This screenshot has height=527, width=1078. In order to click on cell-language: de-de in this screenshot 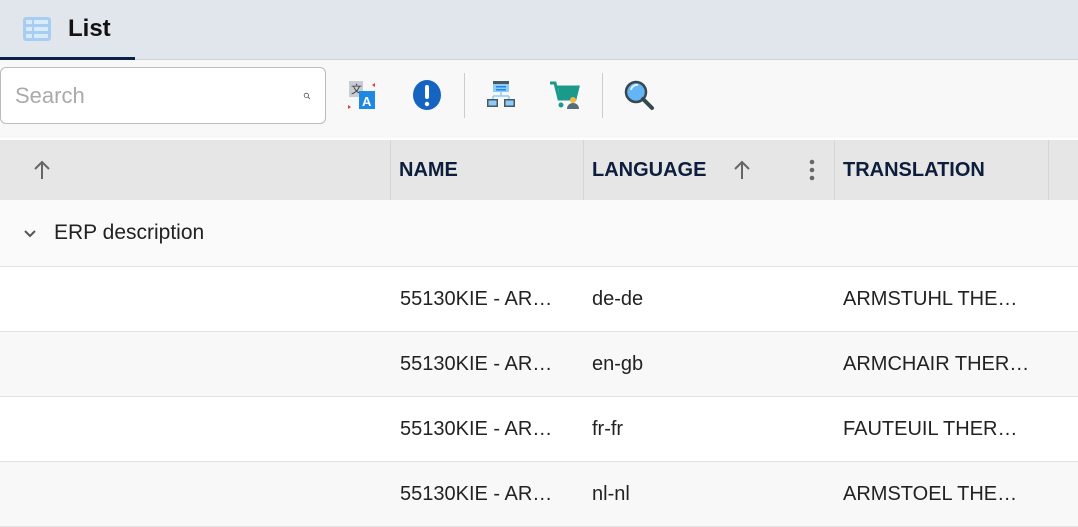, I will do `click(618, 299)`.